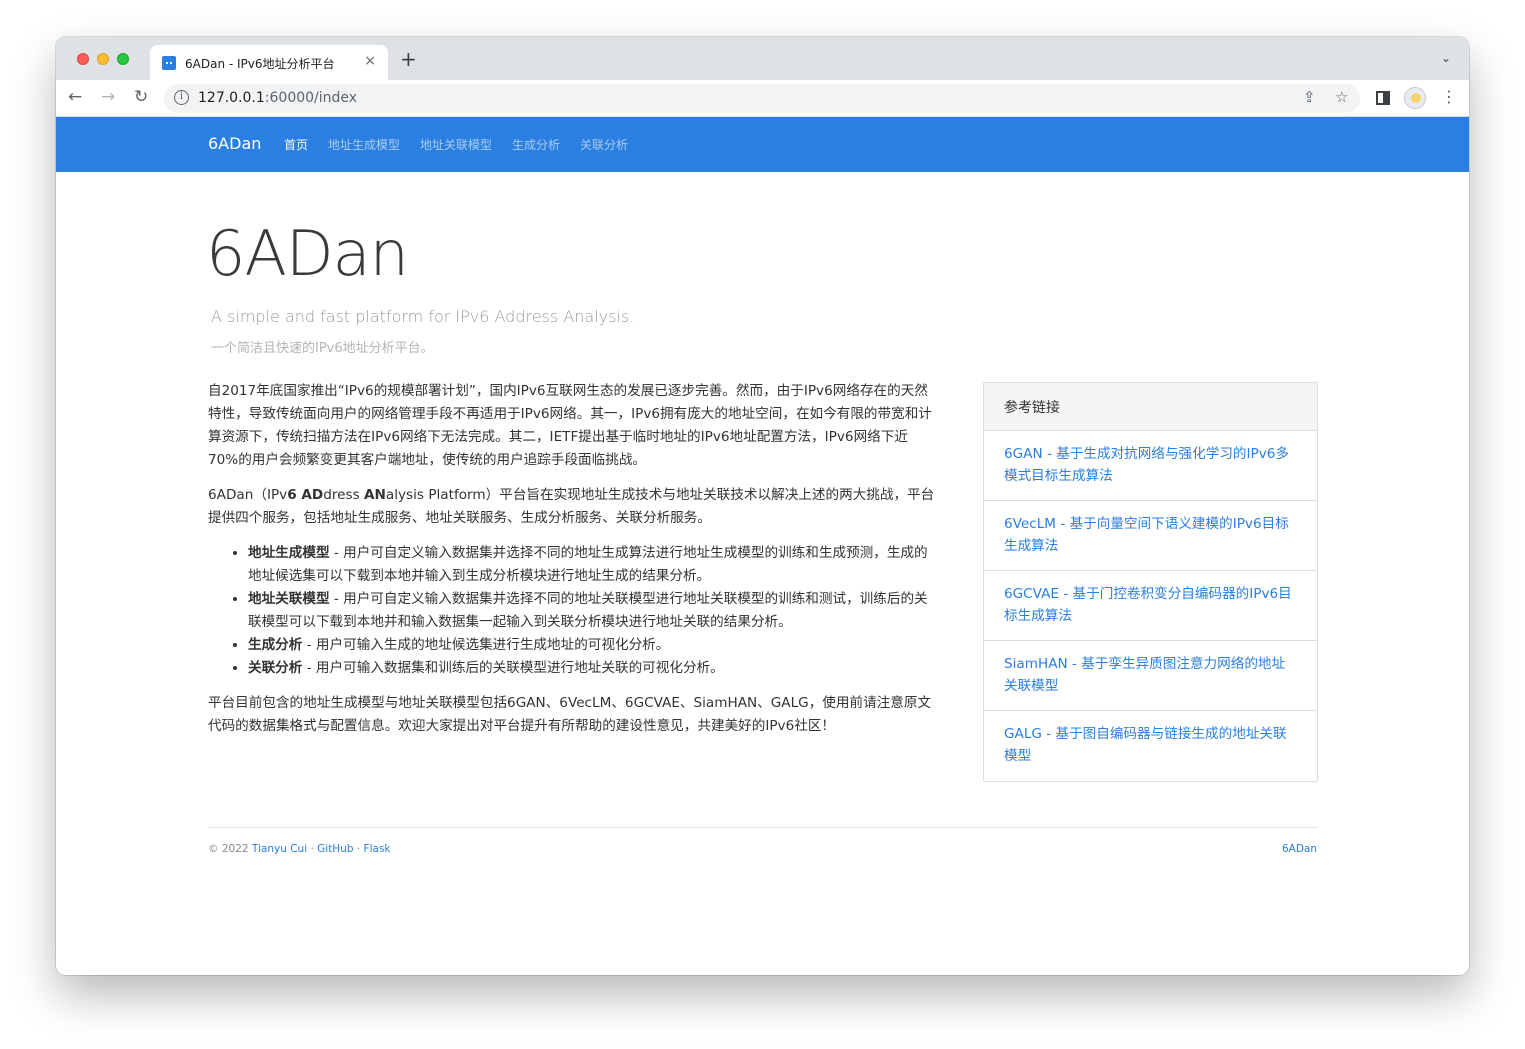  What do you see at coordinates (364, 144) in the screenshot?
I see `nav-item-address-generation-model: 地址生成模型` at bounding box center [364, 144].